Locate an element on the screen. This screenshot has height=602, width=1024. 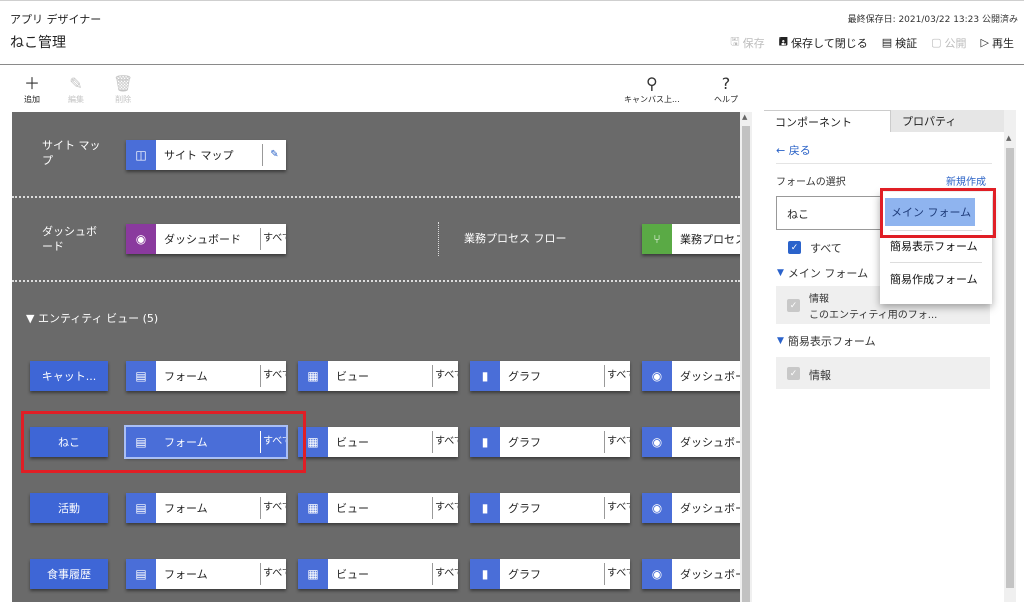
arrow-left-icon: ← is located at coordinates (781, 150).